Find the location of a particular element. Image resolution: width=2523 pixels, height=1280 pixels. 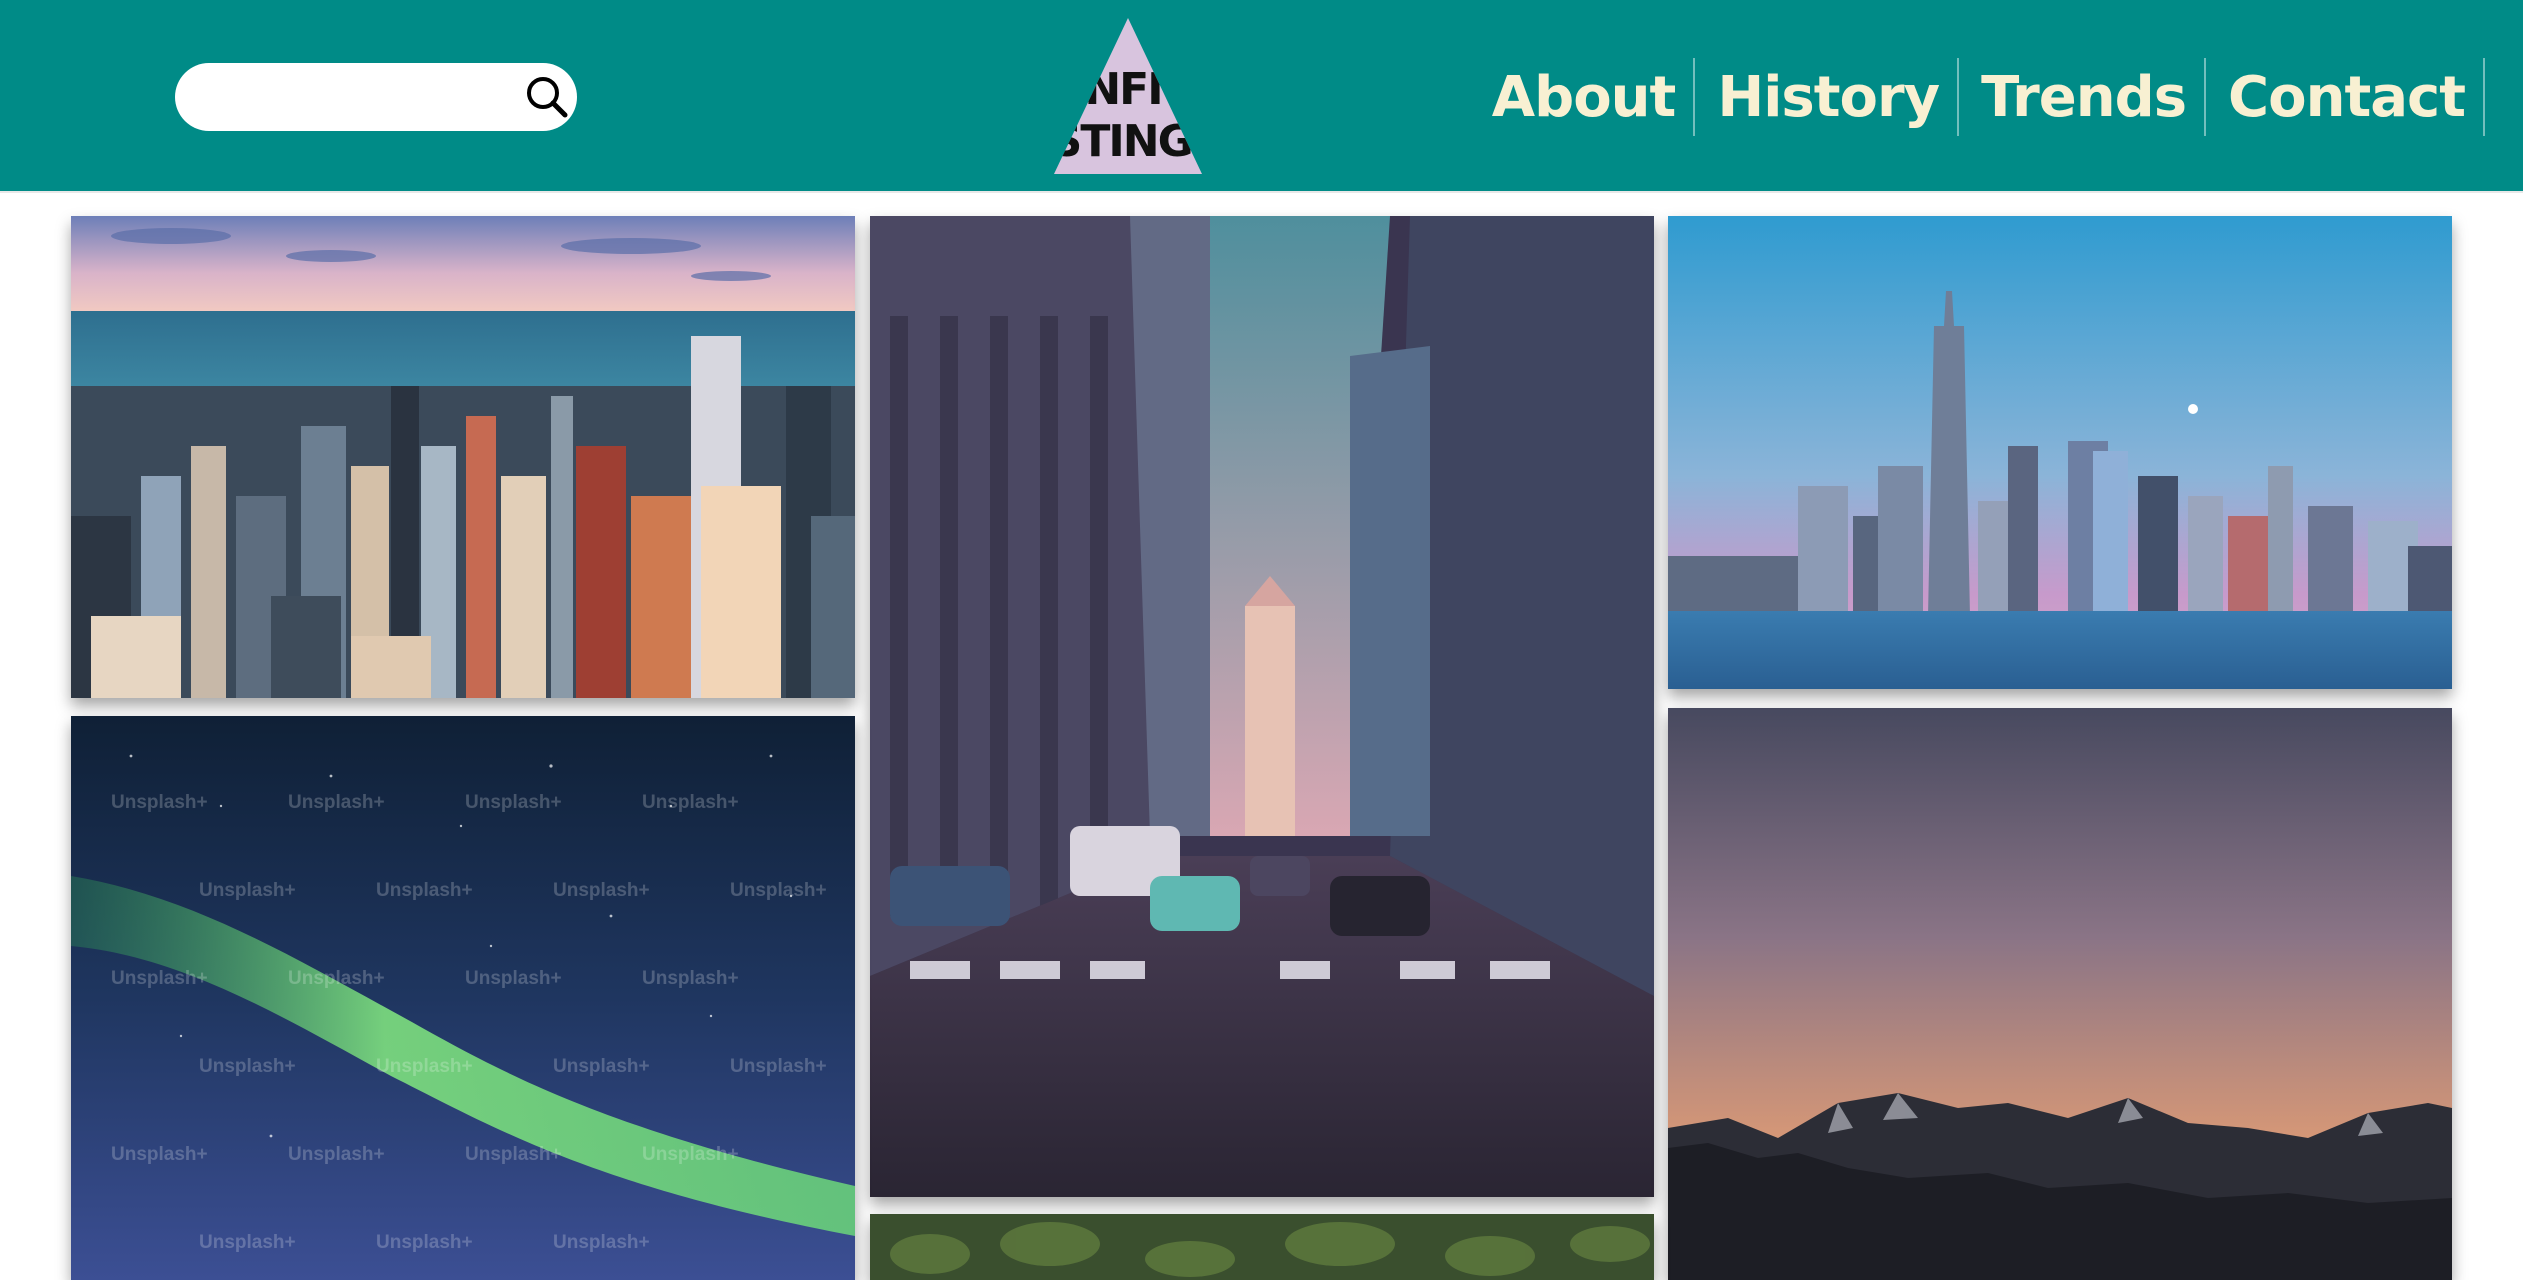

main-nav: About History Trends Contact is located at coordinates (1996, 97).